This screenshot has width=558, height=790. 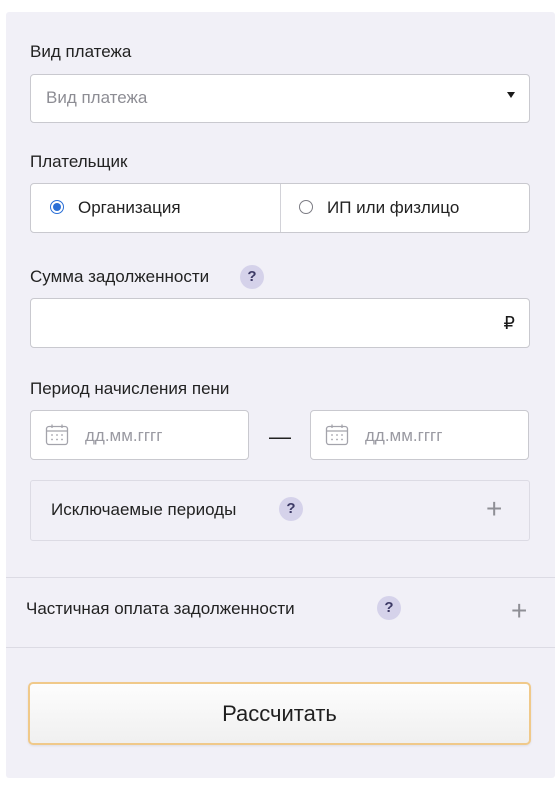 I want to click on period-to-date-input: дд.мм.гггг, so click(x=419, y=435).